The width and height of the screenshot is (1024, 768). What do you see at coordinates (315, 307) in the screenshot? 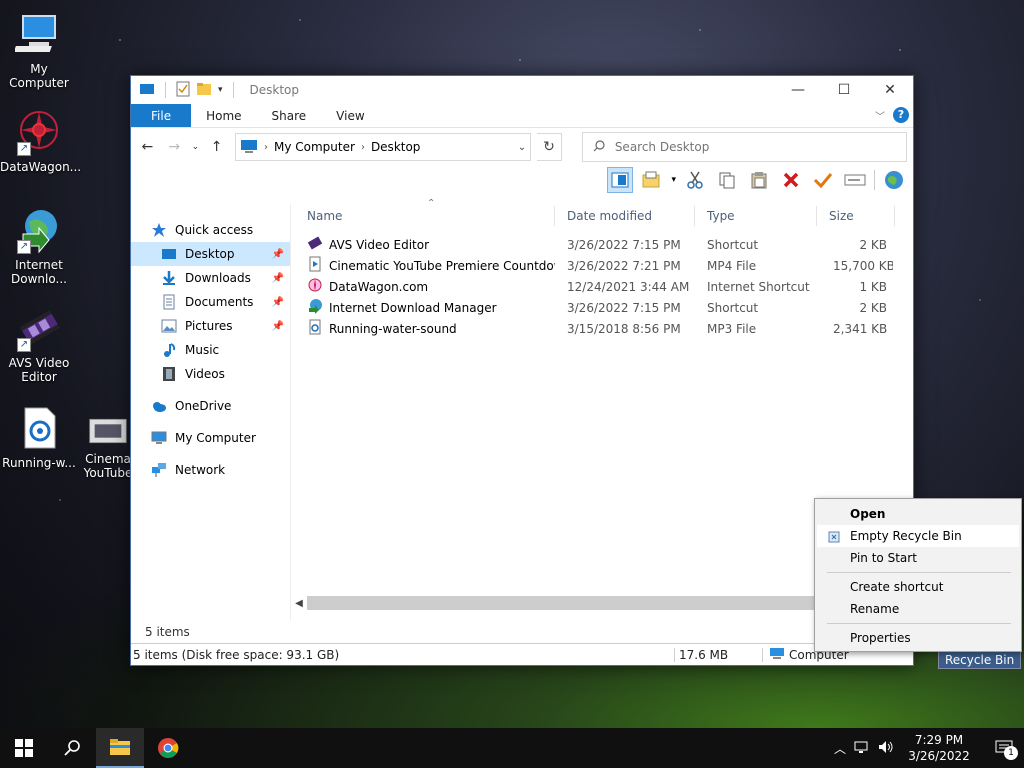
I see `idm-globe-icon` at bounding box center [315, 307].